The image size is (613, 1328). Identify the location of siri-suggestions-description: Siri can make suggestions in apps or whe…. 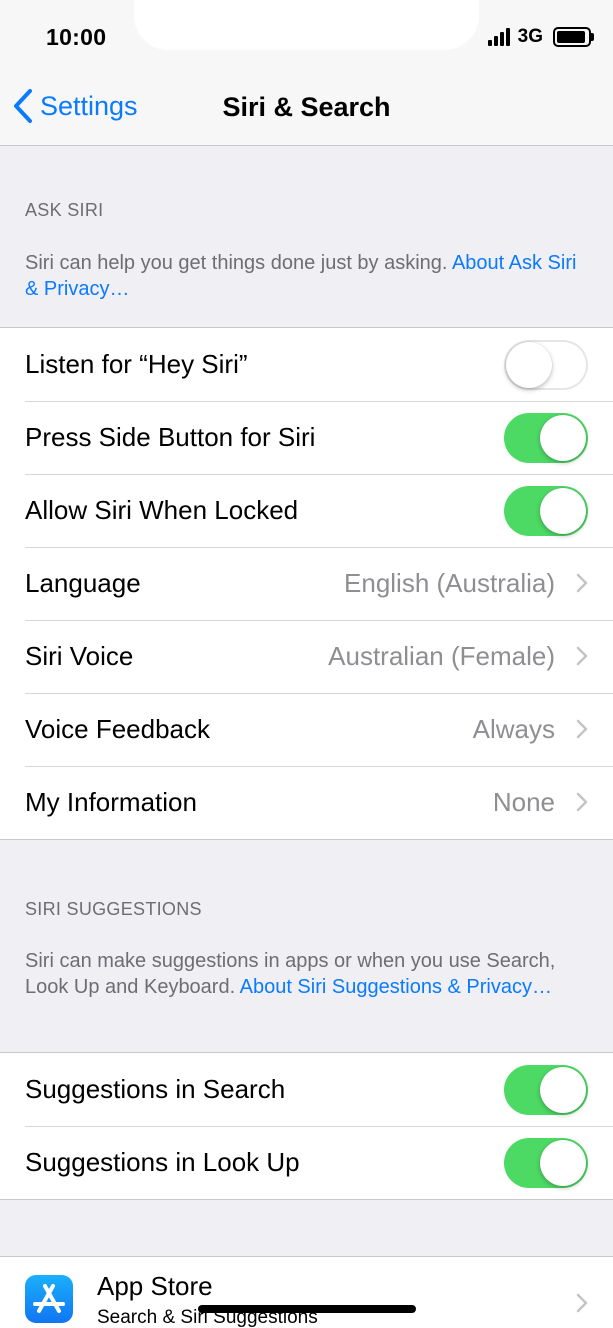
(308, 974).